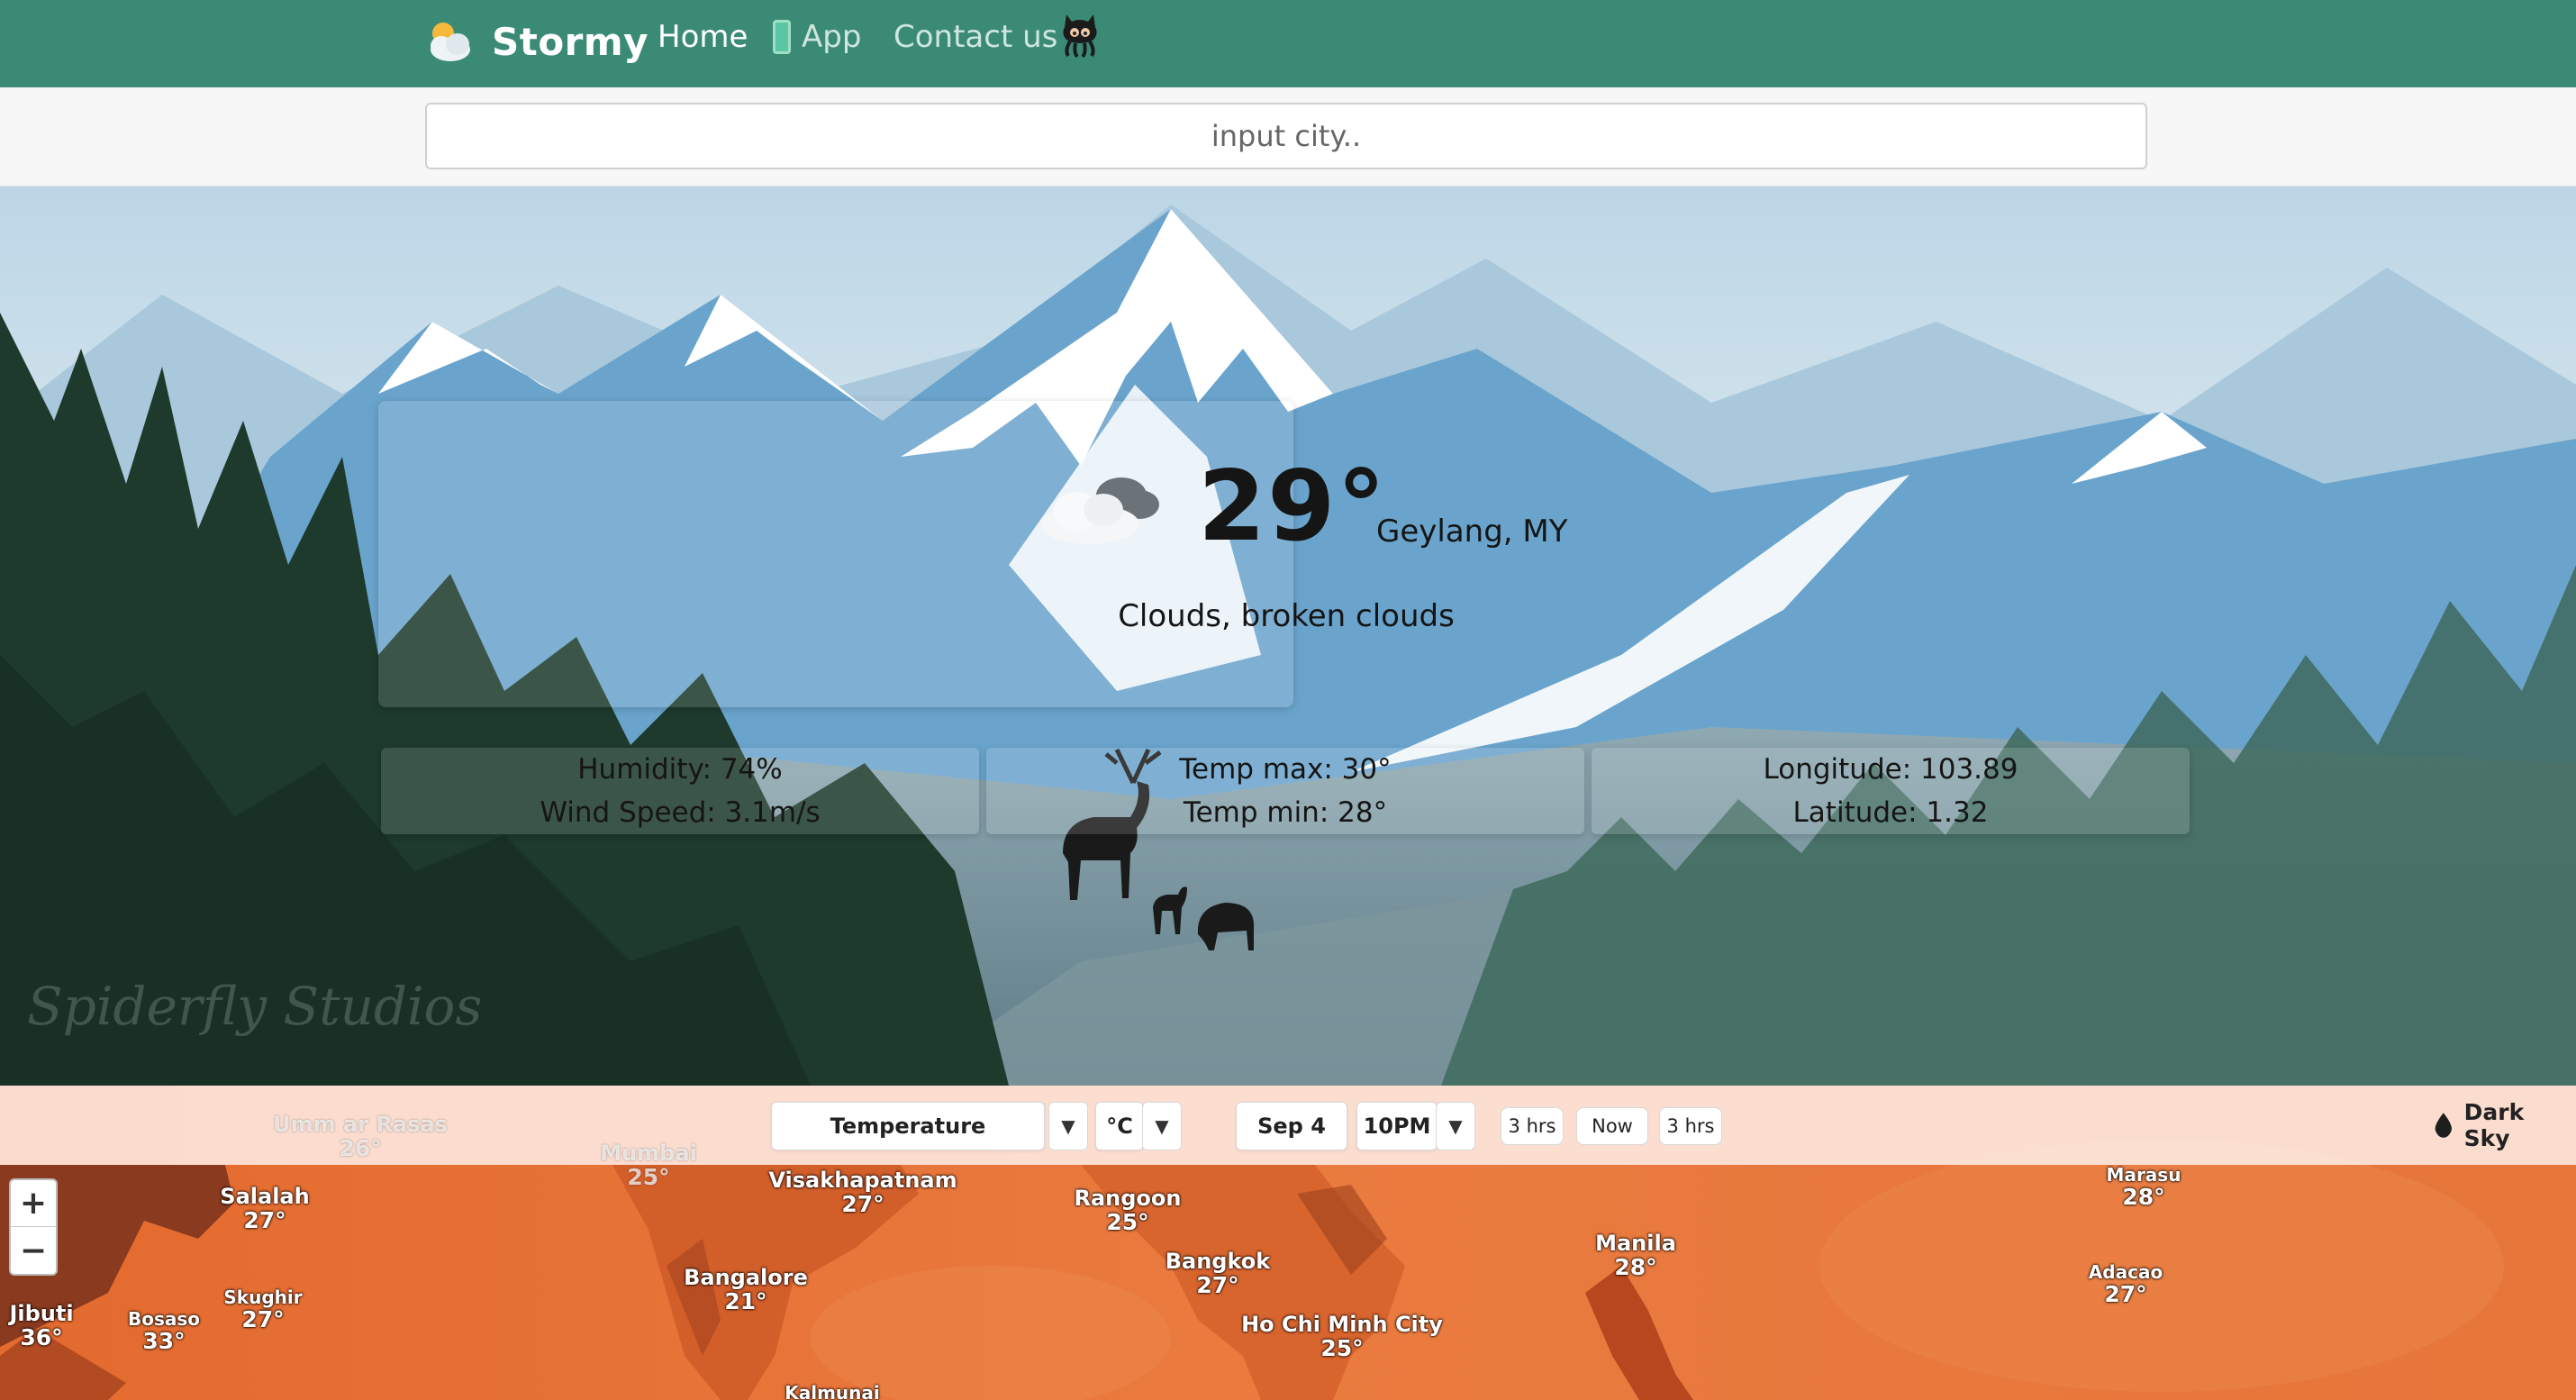 This screenshot has height=1400, width=2576. Describe the element at coordinates (1612, 1126) in the screenshot. I see `now-button: Now` at that location.